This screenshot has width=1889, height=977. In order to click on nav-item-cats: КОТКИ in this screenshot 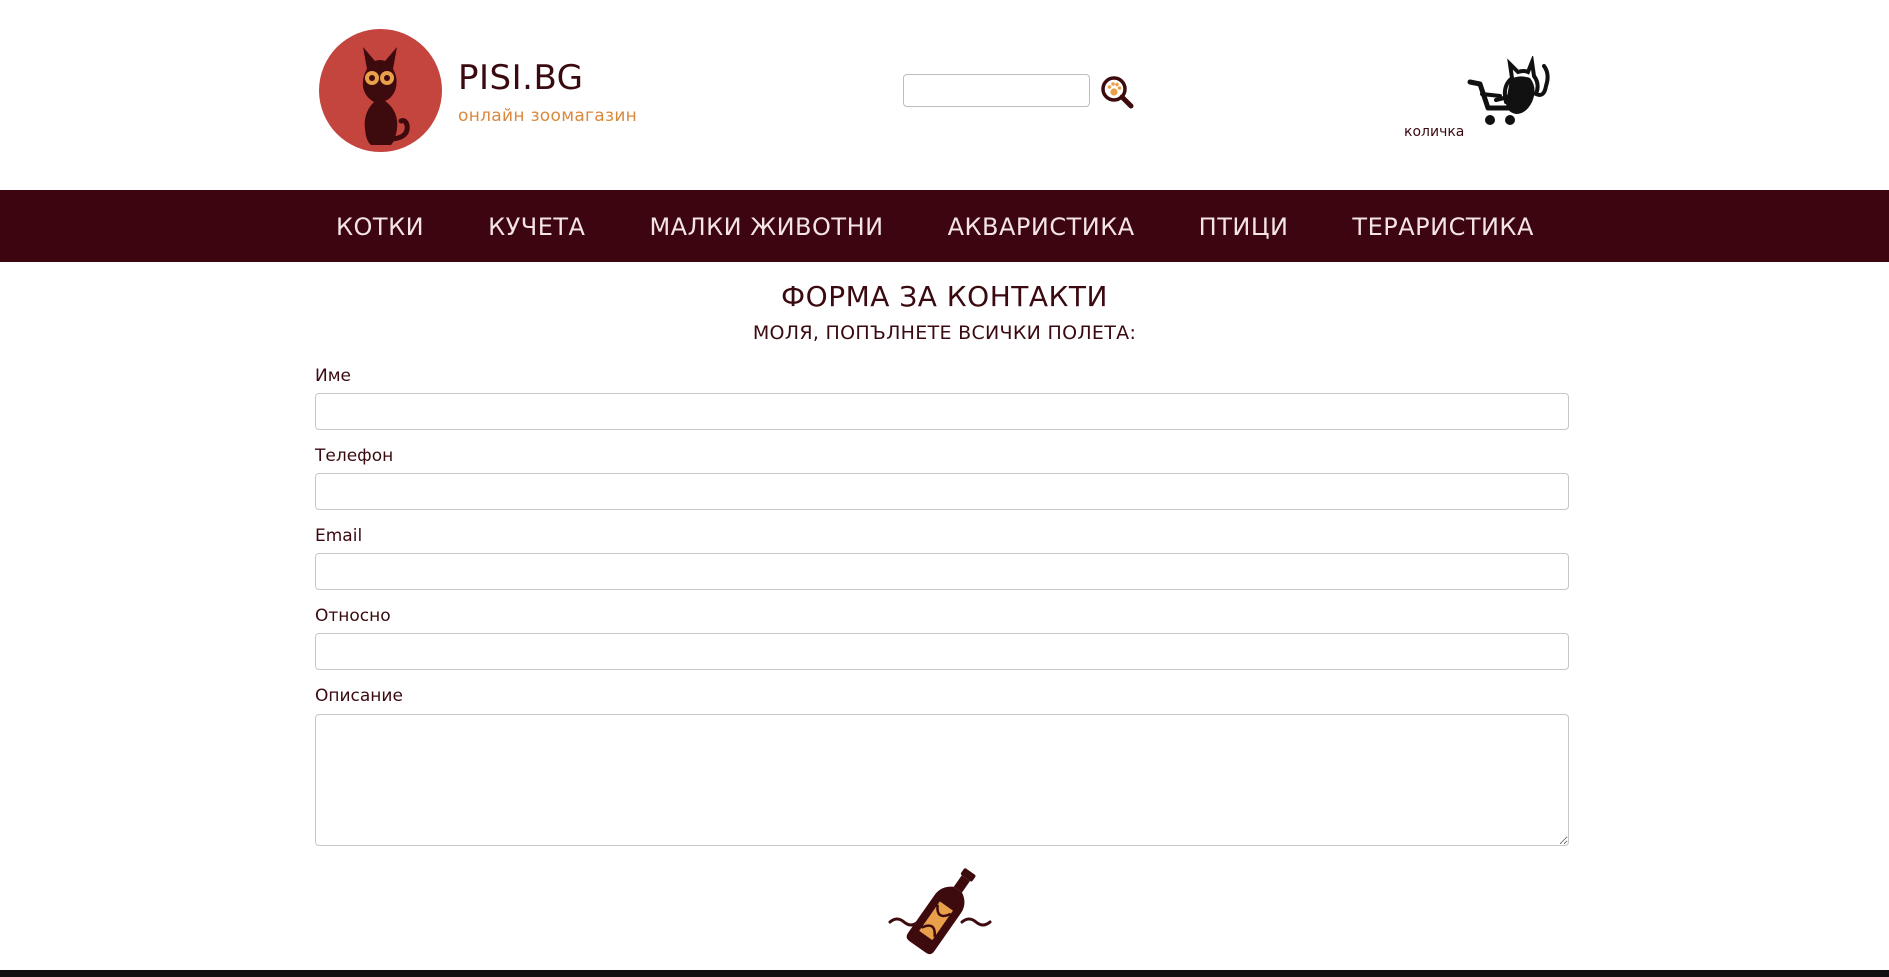, I will do `click(370, 226)`.